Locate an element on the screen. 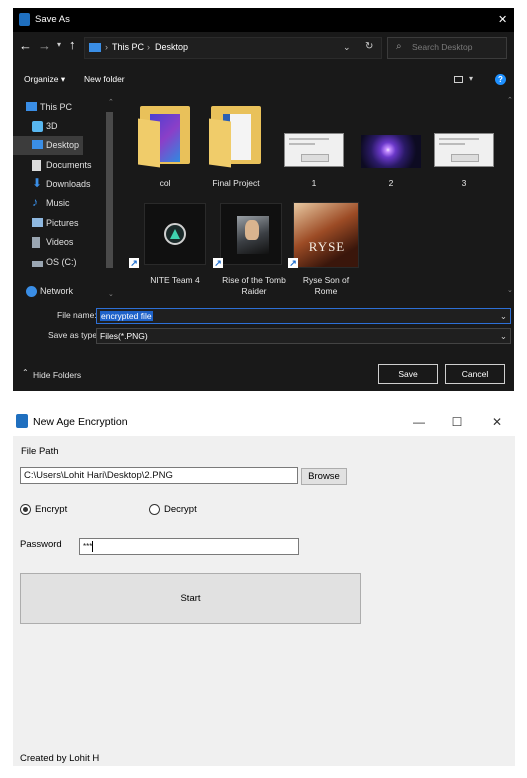 This screenshot has height=778, width=527. decrypt-radio: Decrypt is located at coordinates (184, 510).